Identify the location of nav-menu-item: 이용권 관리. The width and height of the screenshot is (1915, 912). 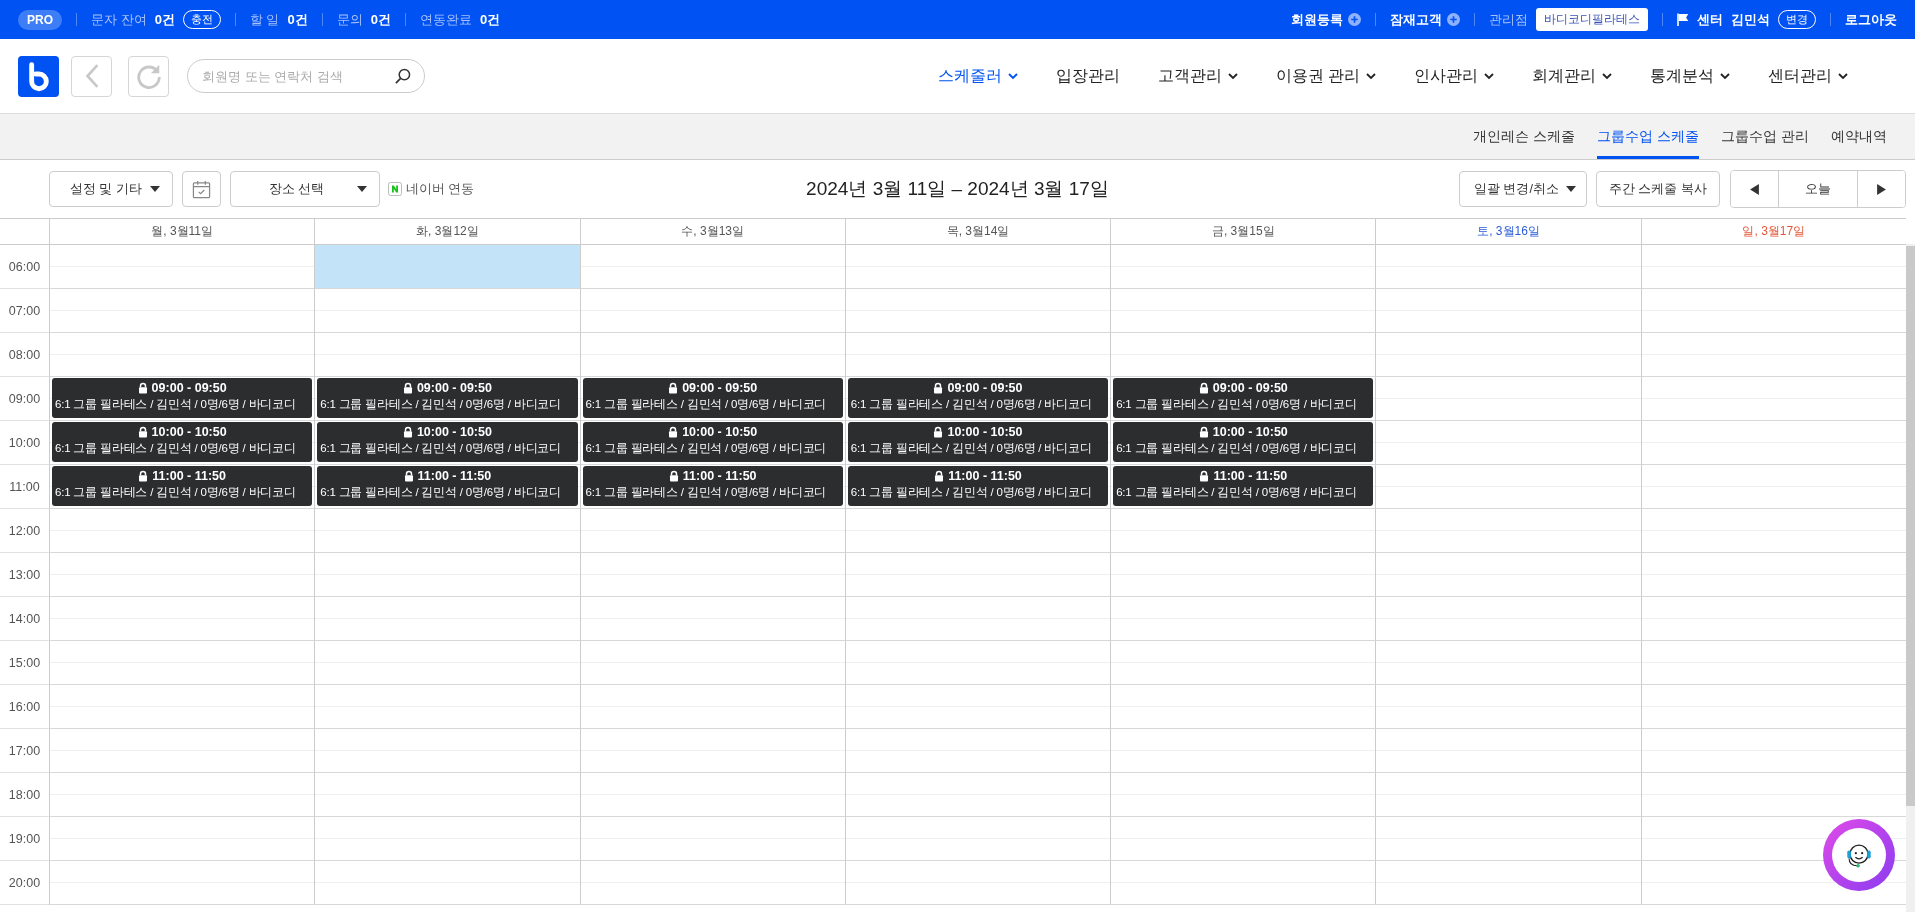
(1325, 76).